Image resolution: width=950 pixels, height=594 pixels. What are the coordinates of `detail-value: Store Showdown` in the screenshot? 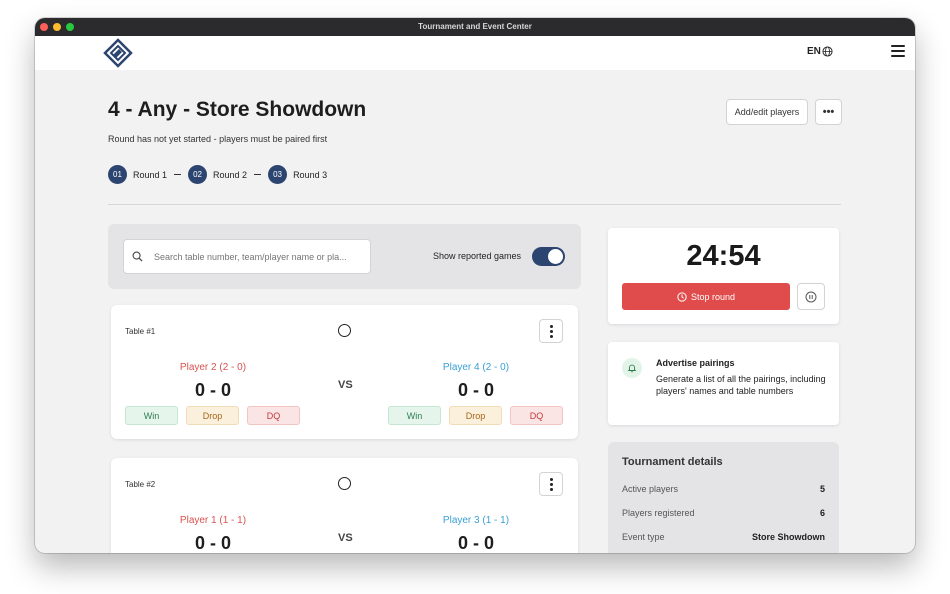 It's located at (788, 537).